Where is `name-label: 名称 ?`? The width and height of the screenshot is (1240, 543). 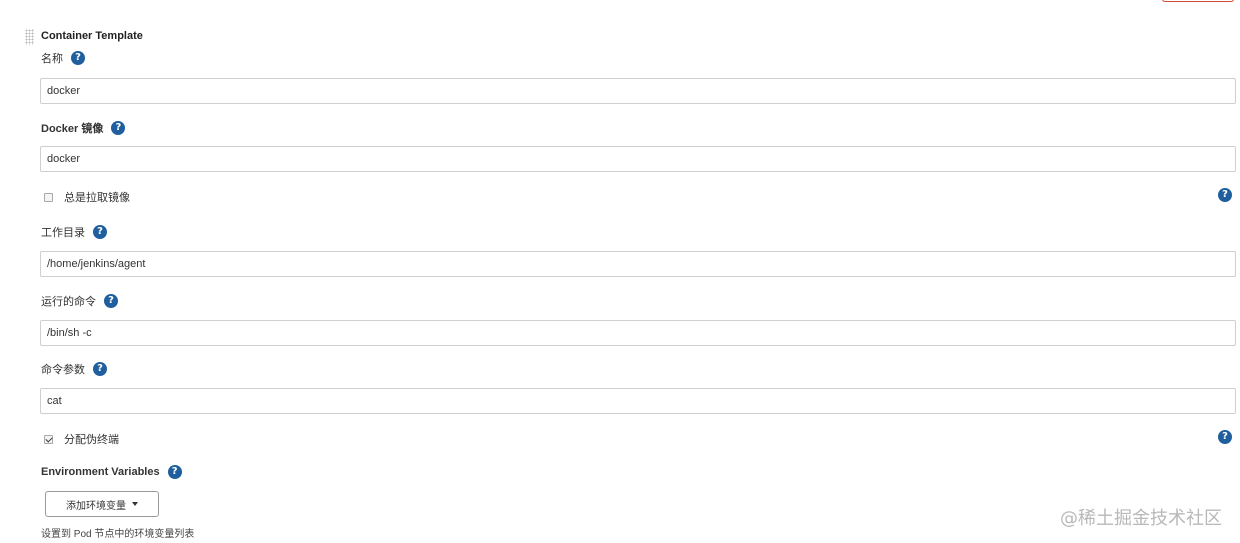
name-label: 名称 ? is located at coordinates (63, 58).